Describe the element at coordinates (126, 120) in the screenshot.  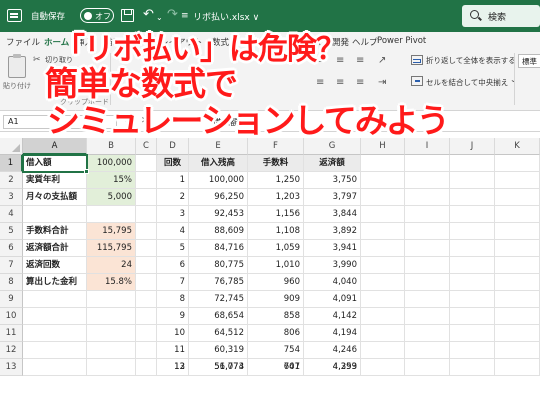
I see `name-box-chevron-icon: ▾` at that location.